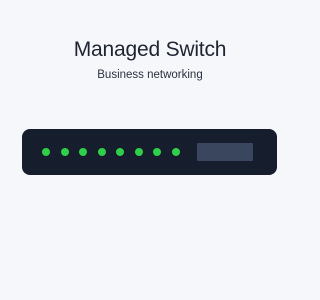  I want to click on status-display-panel, so click(225, 152).